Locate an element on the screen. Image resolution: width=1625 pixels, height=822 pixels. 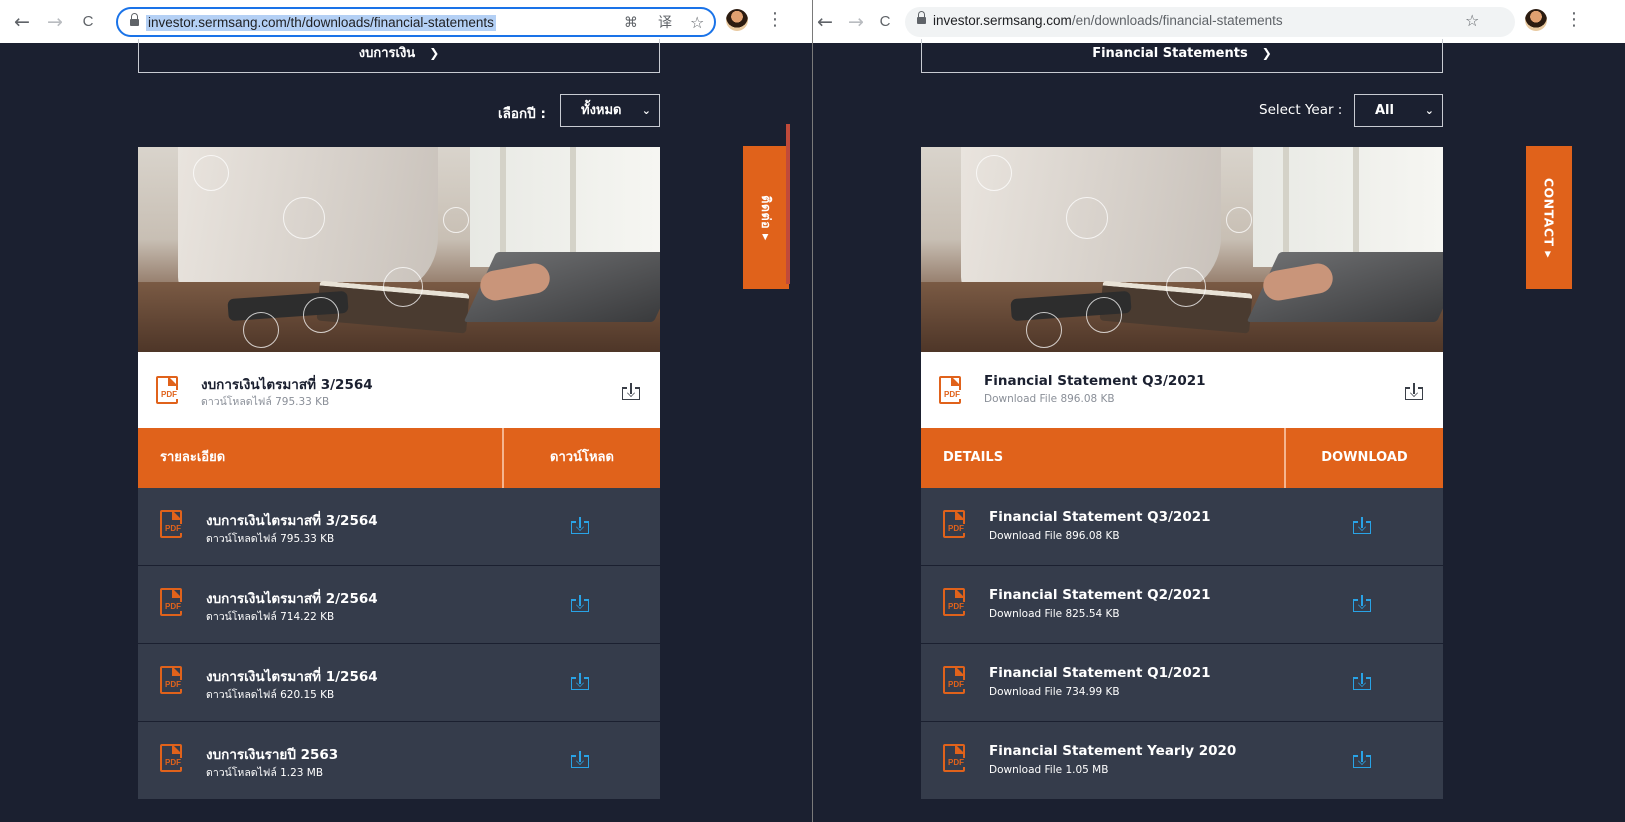
section-dropdown-label: งบการเงิน is located at coordinates (387, 53).